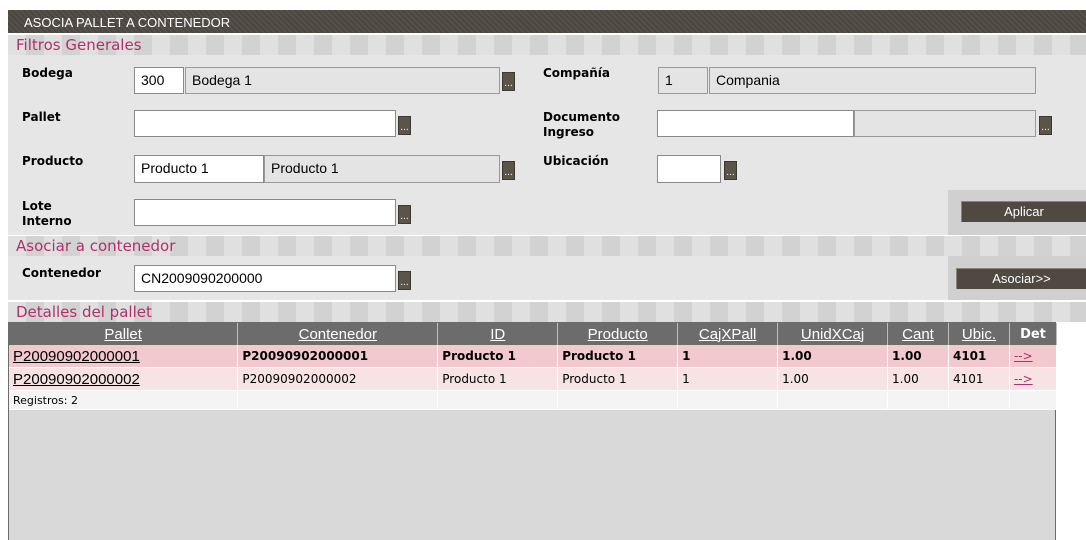  Describe the element at coordinates (872, 80) in the screenshot. I see `compania-name-field: Compania` at that location.